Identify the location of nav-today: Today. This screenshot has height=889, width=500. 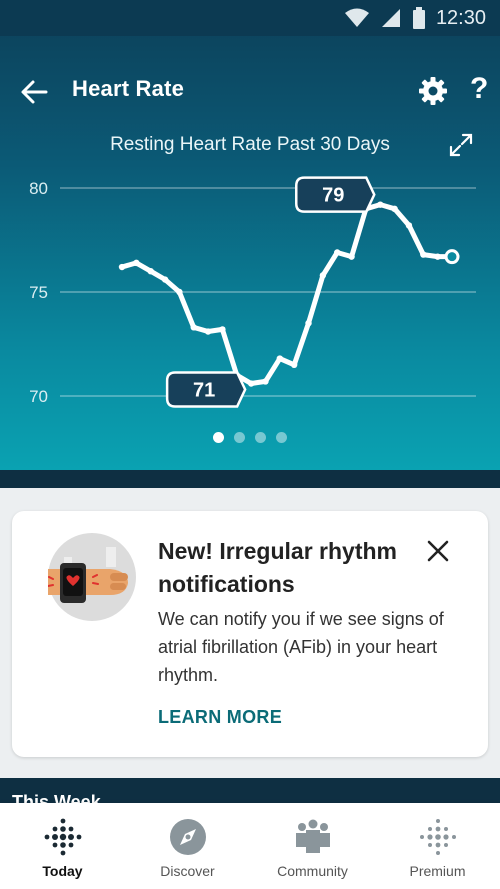
(63, 841).